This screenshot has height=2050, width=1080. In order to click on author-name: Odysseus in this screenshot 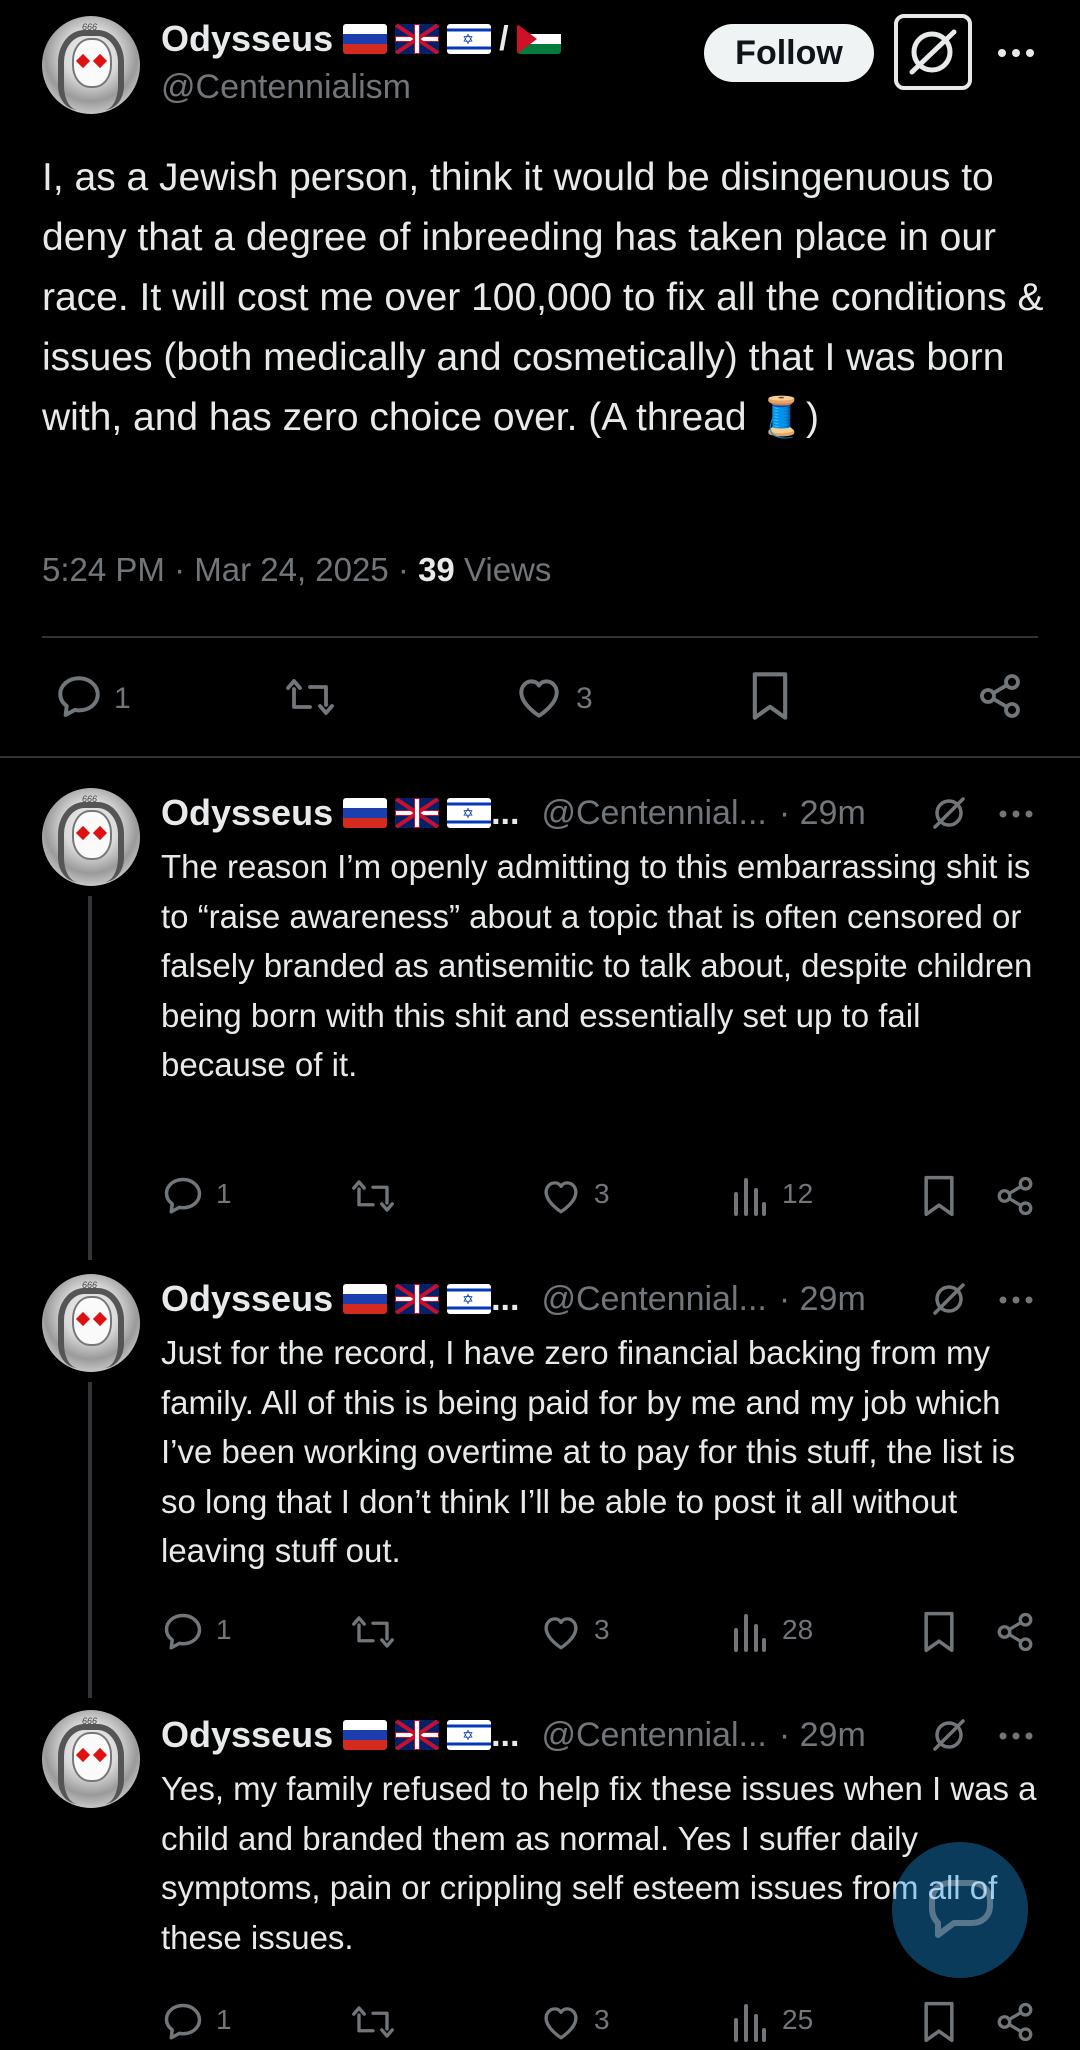, I will do `click(247, 39)`.